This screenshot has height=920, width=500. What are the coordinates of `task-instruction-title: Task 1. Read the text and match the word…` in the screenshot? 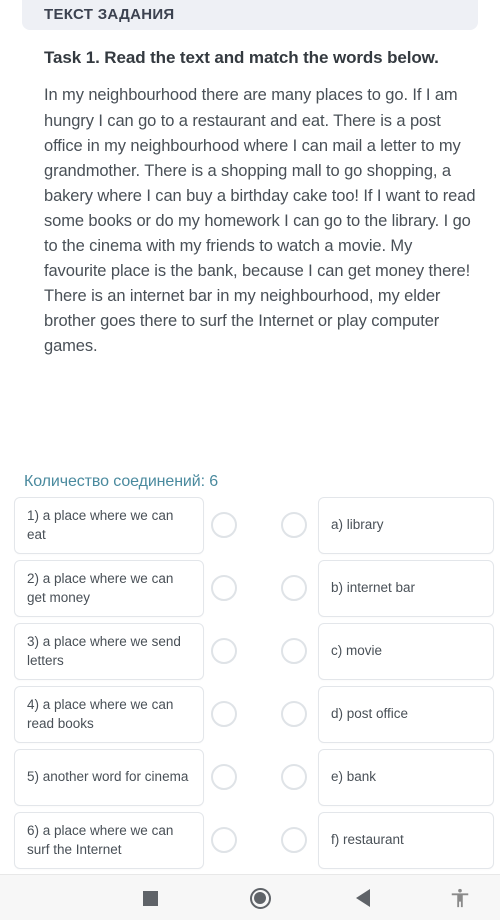 It's located at (241, 57).